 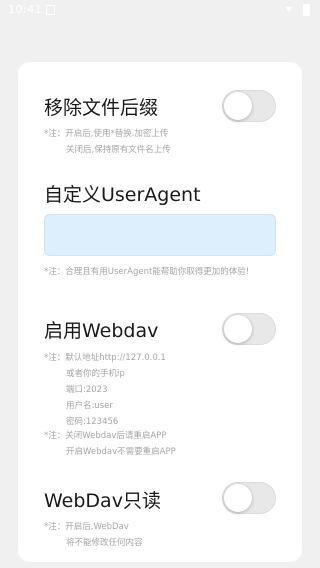 What do you see at coordinates (160, 11) in the screenshot?
I see `status-bar: 10:41 ▾` at bounding box center [160, 11].